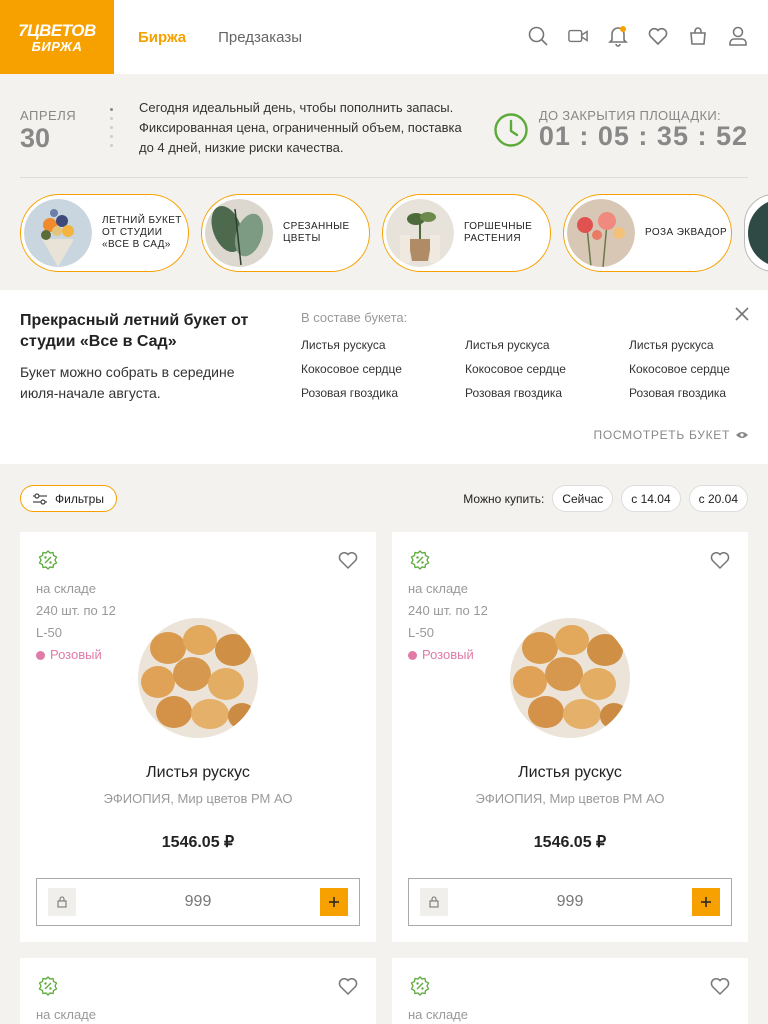 The image size is (768, 1024). I want to click on date-day: 30, so click(35, 138).